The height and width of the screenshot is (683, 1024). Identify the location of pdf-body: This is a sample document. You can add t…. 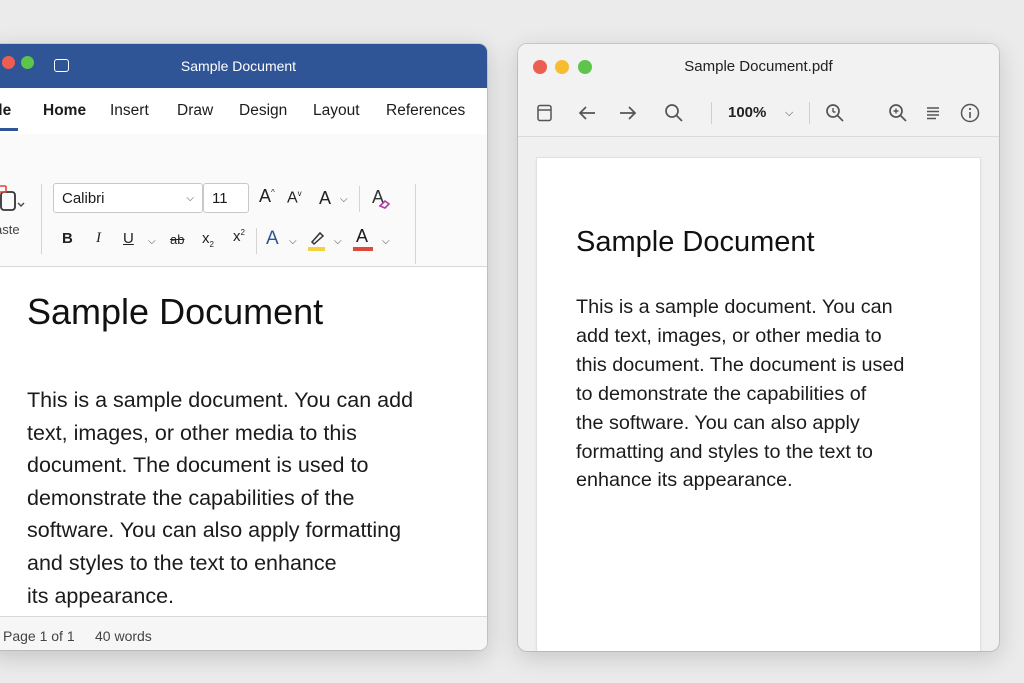
(763, 394).